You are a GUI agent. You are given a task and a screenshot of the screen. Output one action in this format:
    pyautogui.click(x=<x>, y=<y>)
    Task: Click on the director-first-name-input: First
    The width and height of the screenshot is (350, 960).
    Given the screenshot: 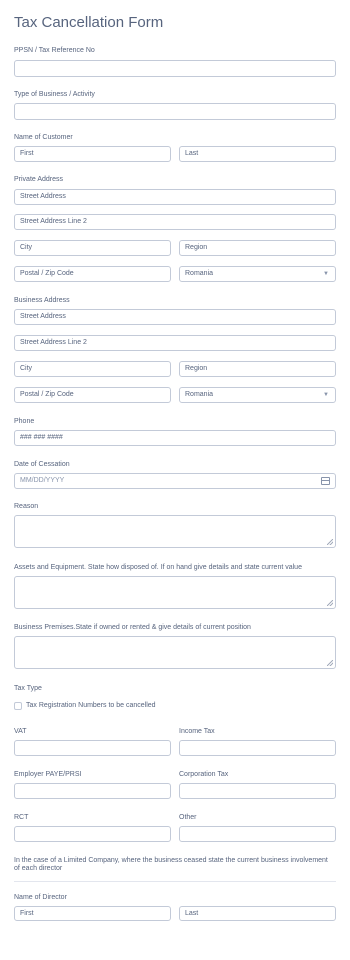 What is the action you would take?
    pyautogui.click(x=92, y=913)
    